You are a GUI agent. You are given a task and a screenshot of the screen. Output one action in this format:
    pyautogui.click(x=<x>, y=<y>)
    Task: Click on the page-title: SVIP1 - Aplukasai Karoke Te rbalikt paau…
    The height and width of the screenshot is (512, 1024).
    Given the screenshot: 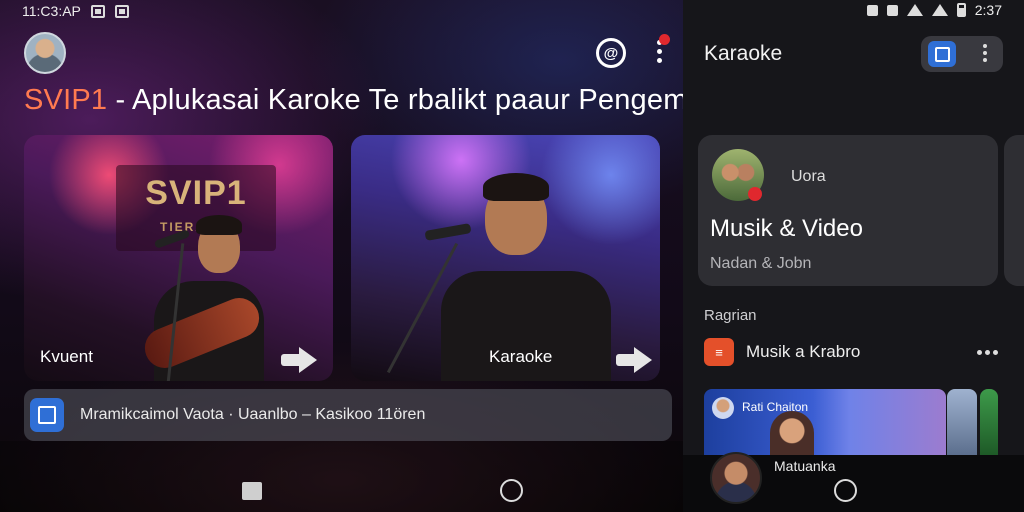 What is the action you would take?
    pyautogui.click(x=353, y=100)
    